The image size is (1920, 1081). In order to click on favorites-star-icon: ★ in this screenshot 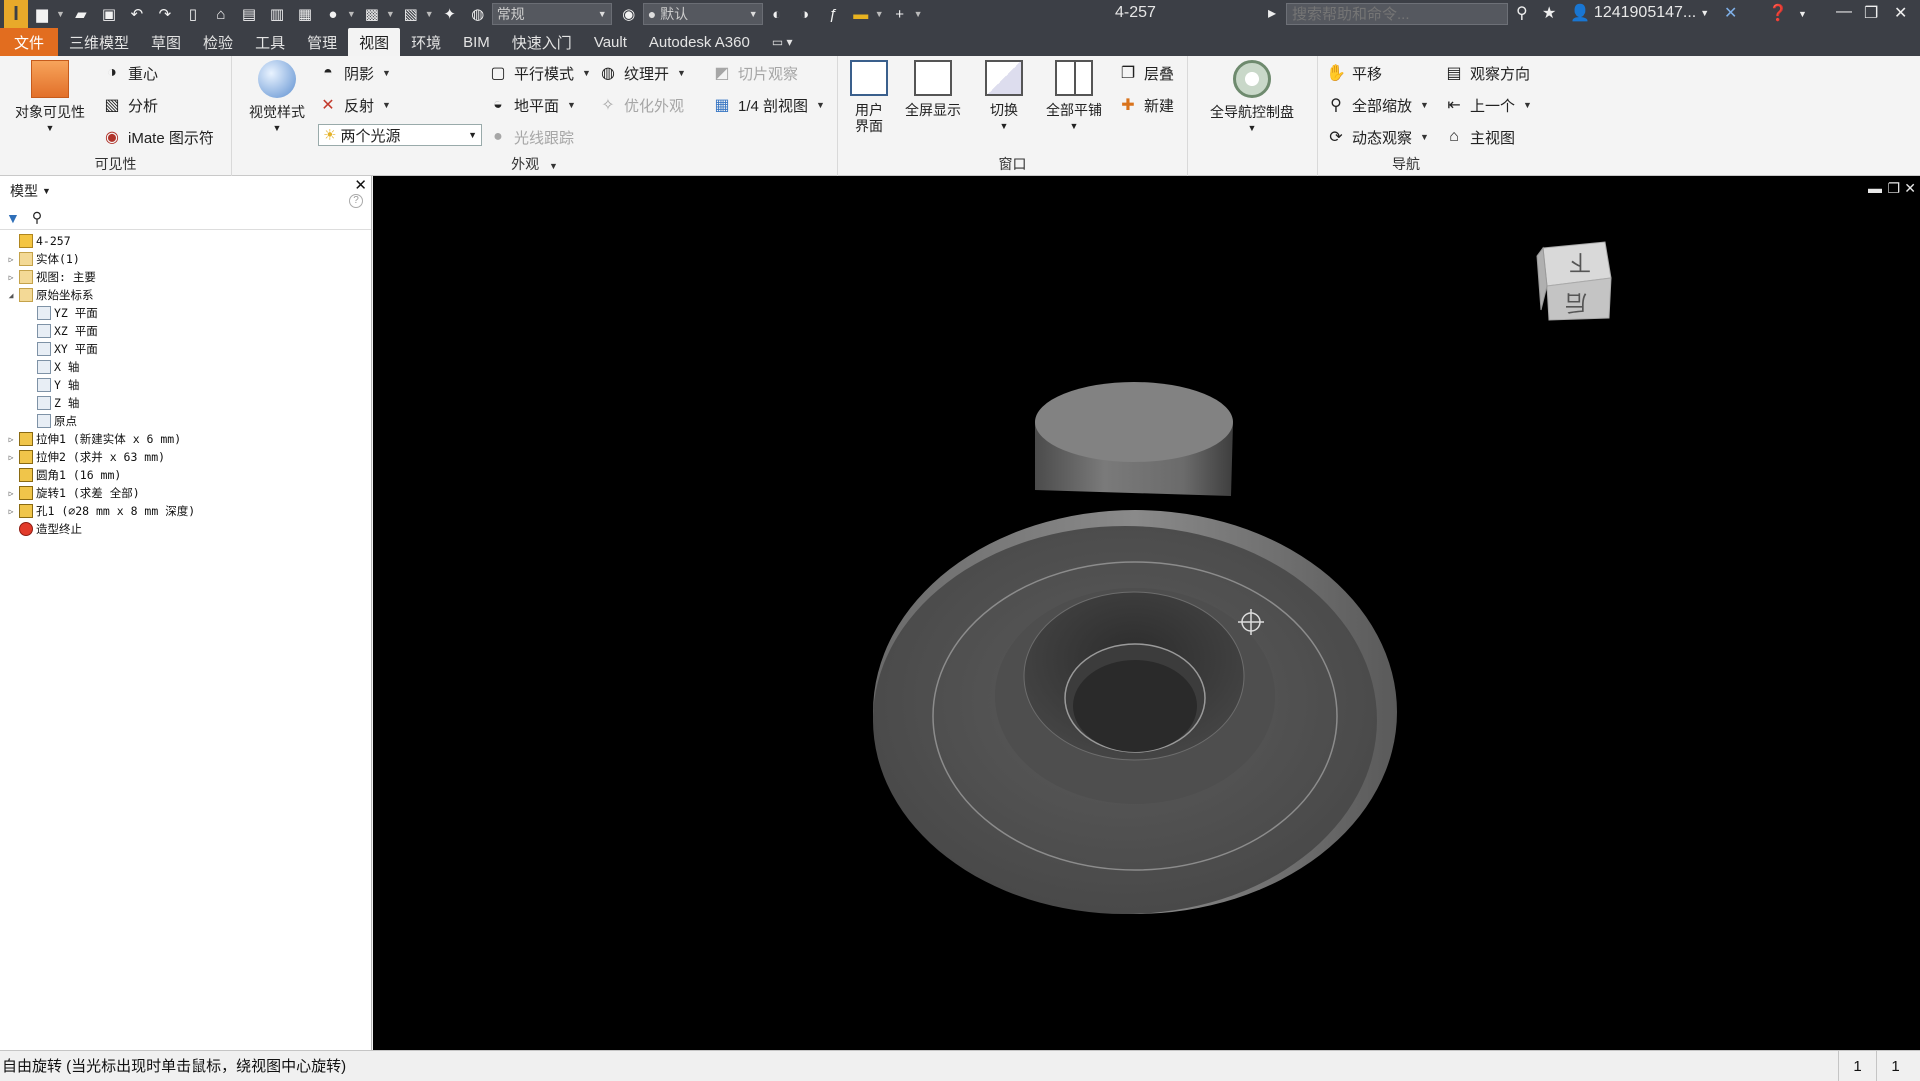, I will do `click(1549, 13)`.